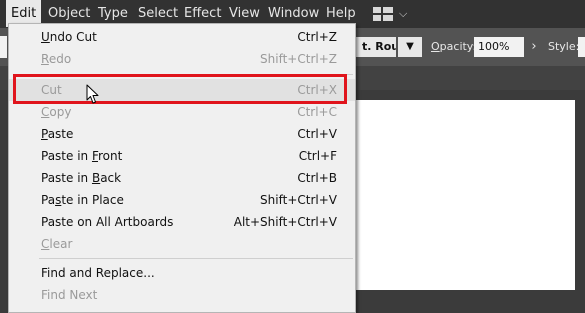  Describe the element at coordinates (180, 89) in the screenshot. I see `highlight-annotation-box` at that location.